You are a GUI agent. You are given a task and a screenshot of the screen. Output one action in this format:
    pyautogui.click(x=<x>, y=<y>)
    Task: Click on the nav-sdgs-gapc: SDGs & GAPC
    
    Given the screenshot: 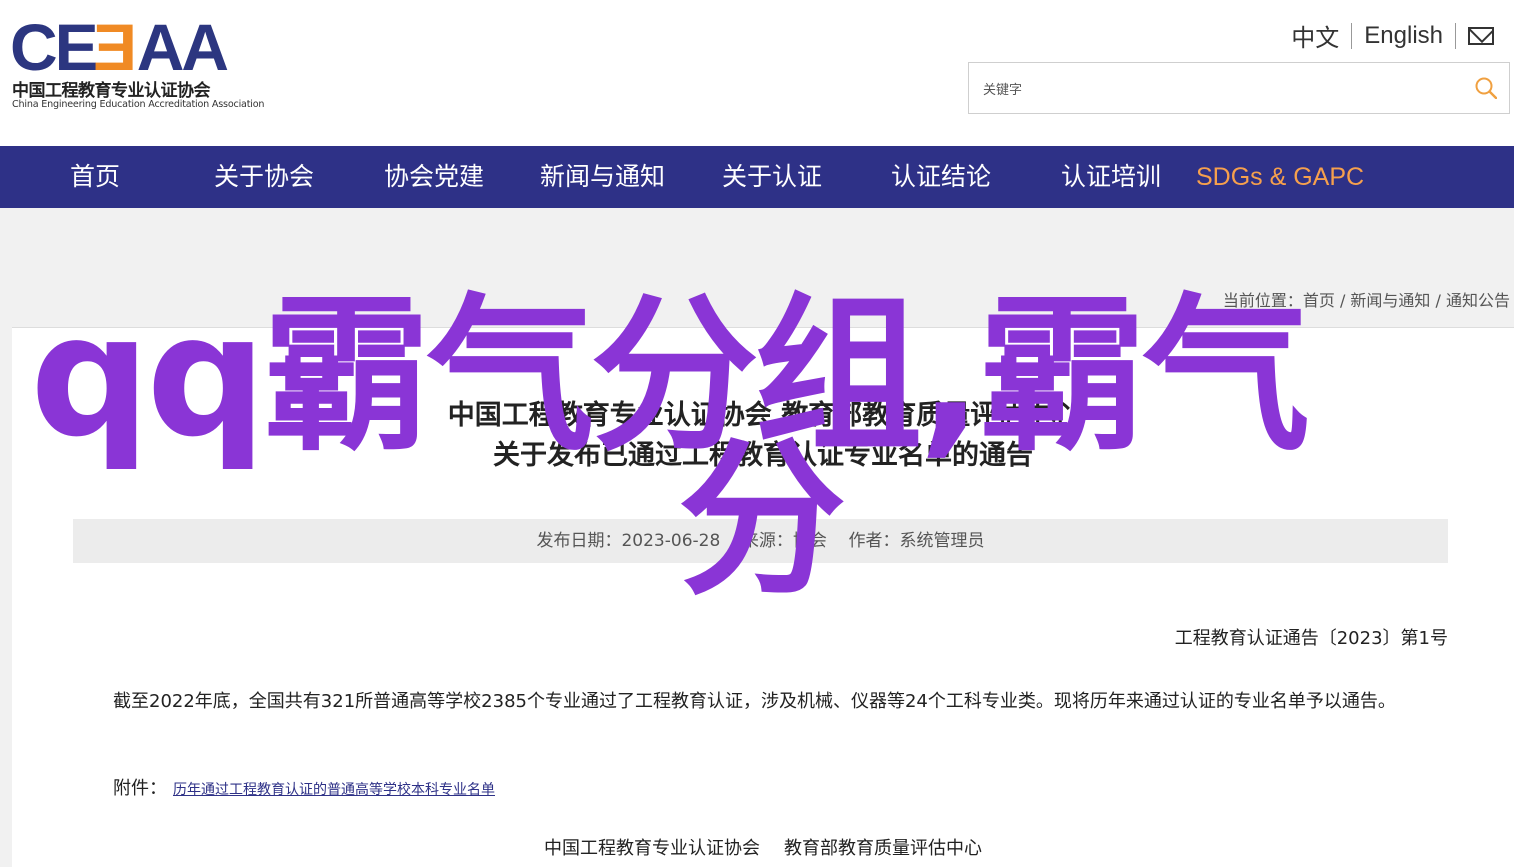 What is the action you would take?
    pyautogui.click(x=1280, y=177)
    